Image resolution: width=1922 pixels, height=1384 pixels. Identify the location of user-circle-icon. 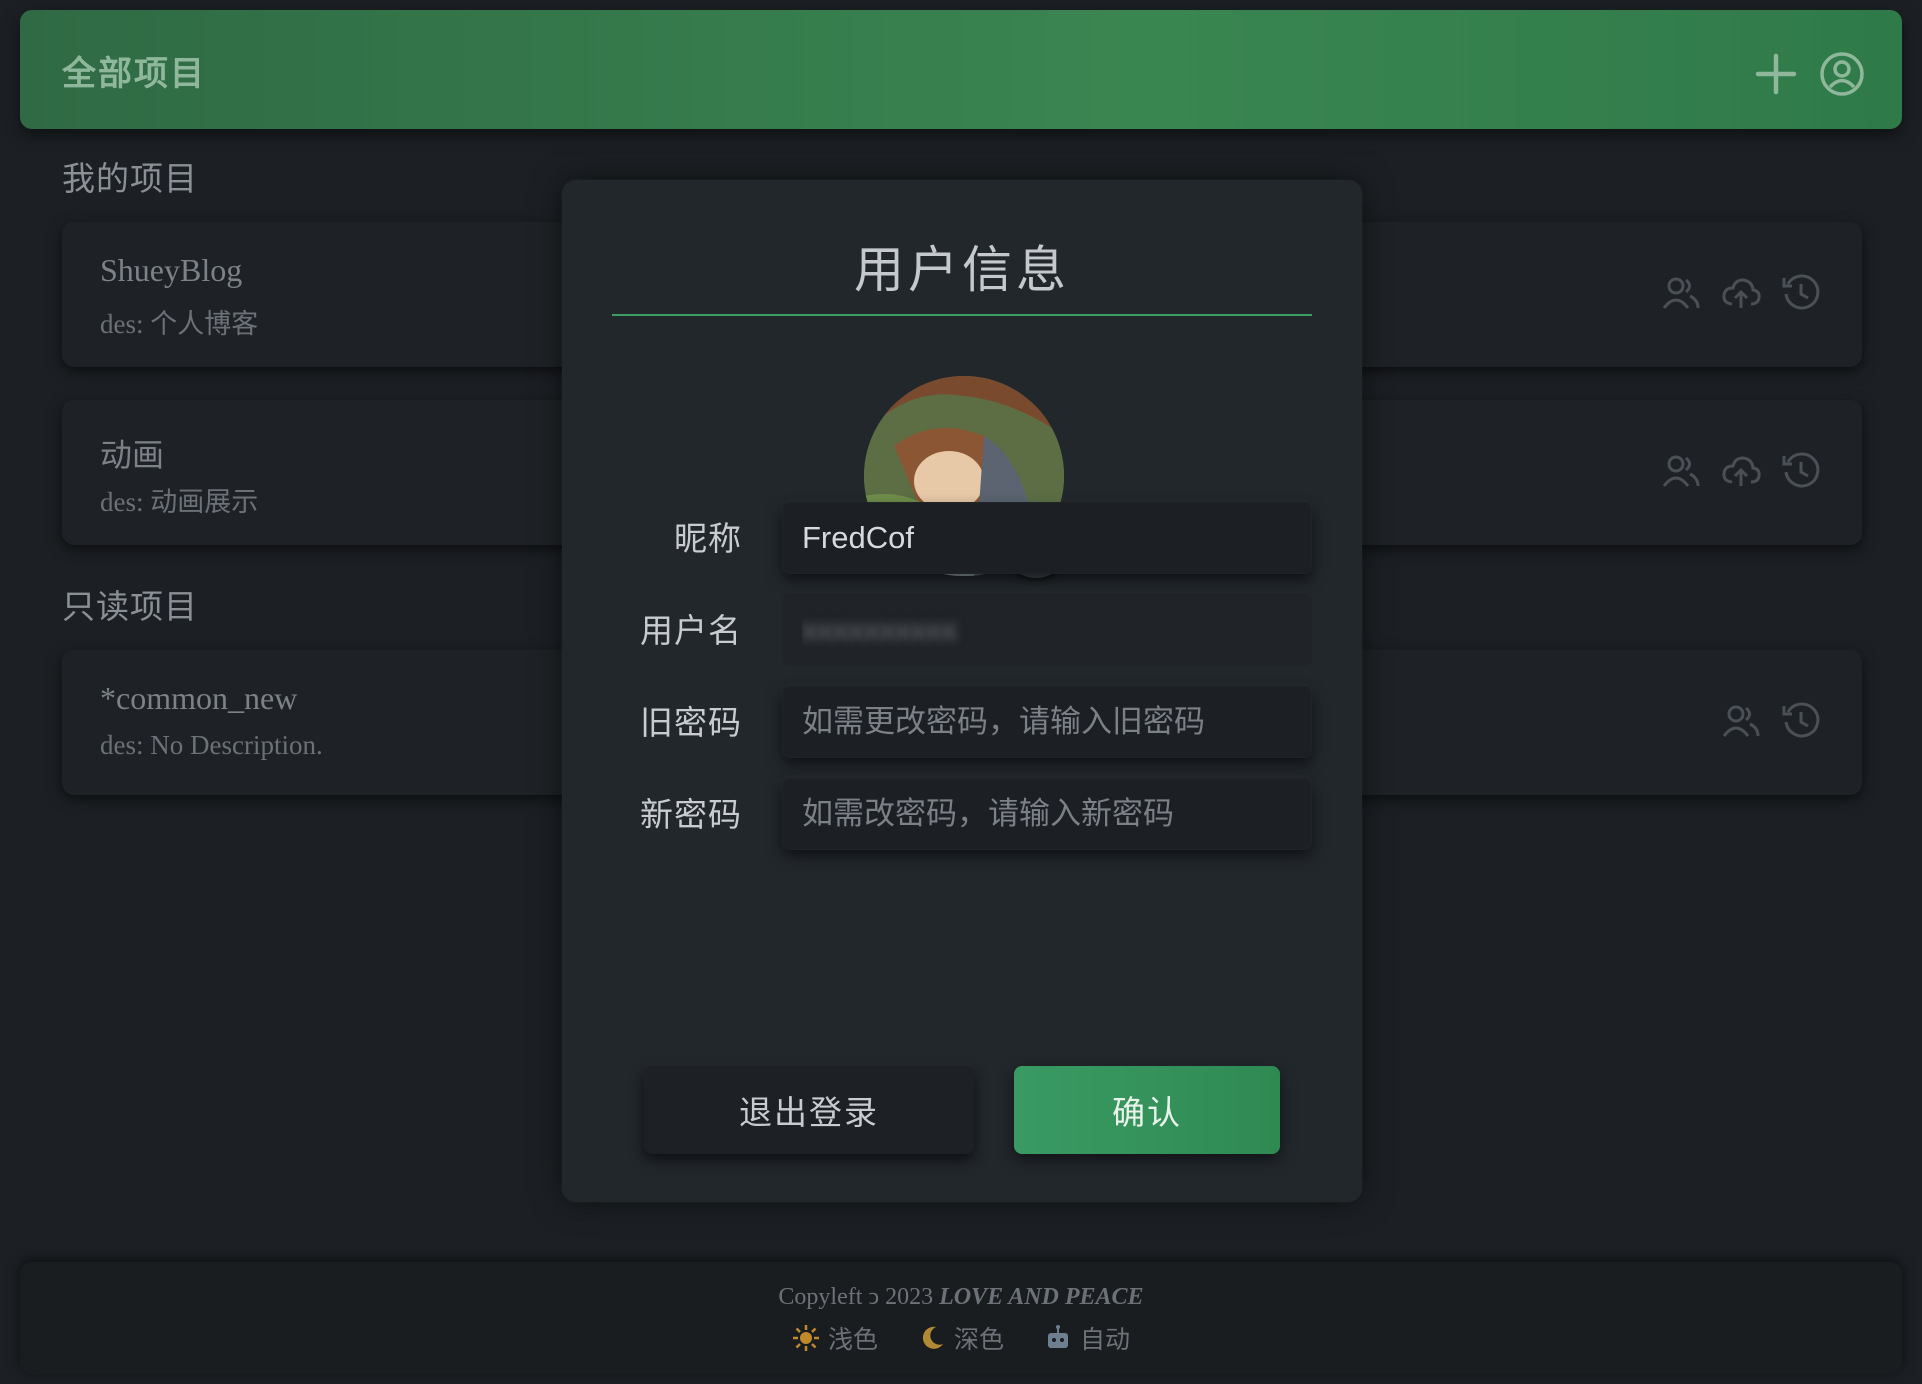
(1842, 74).